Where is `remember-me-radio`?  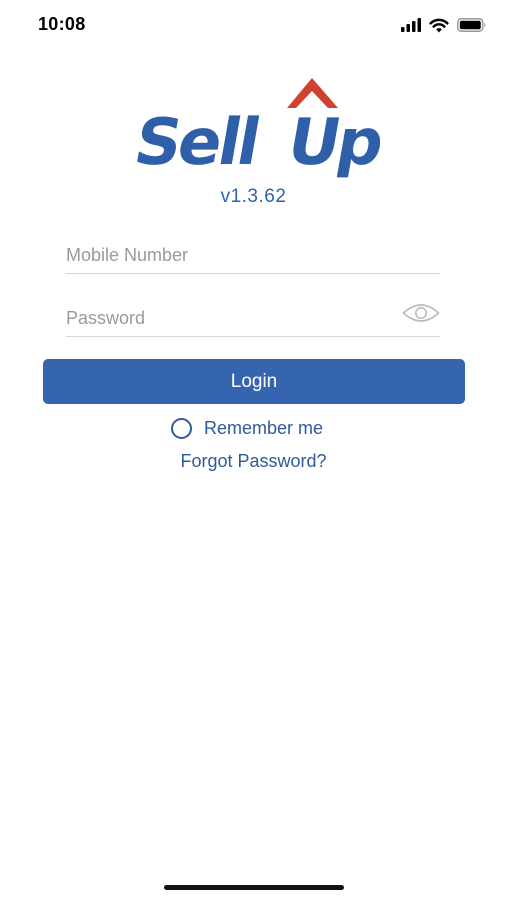 remember-me-radio is located at coordinates (181, 428).